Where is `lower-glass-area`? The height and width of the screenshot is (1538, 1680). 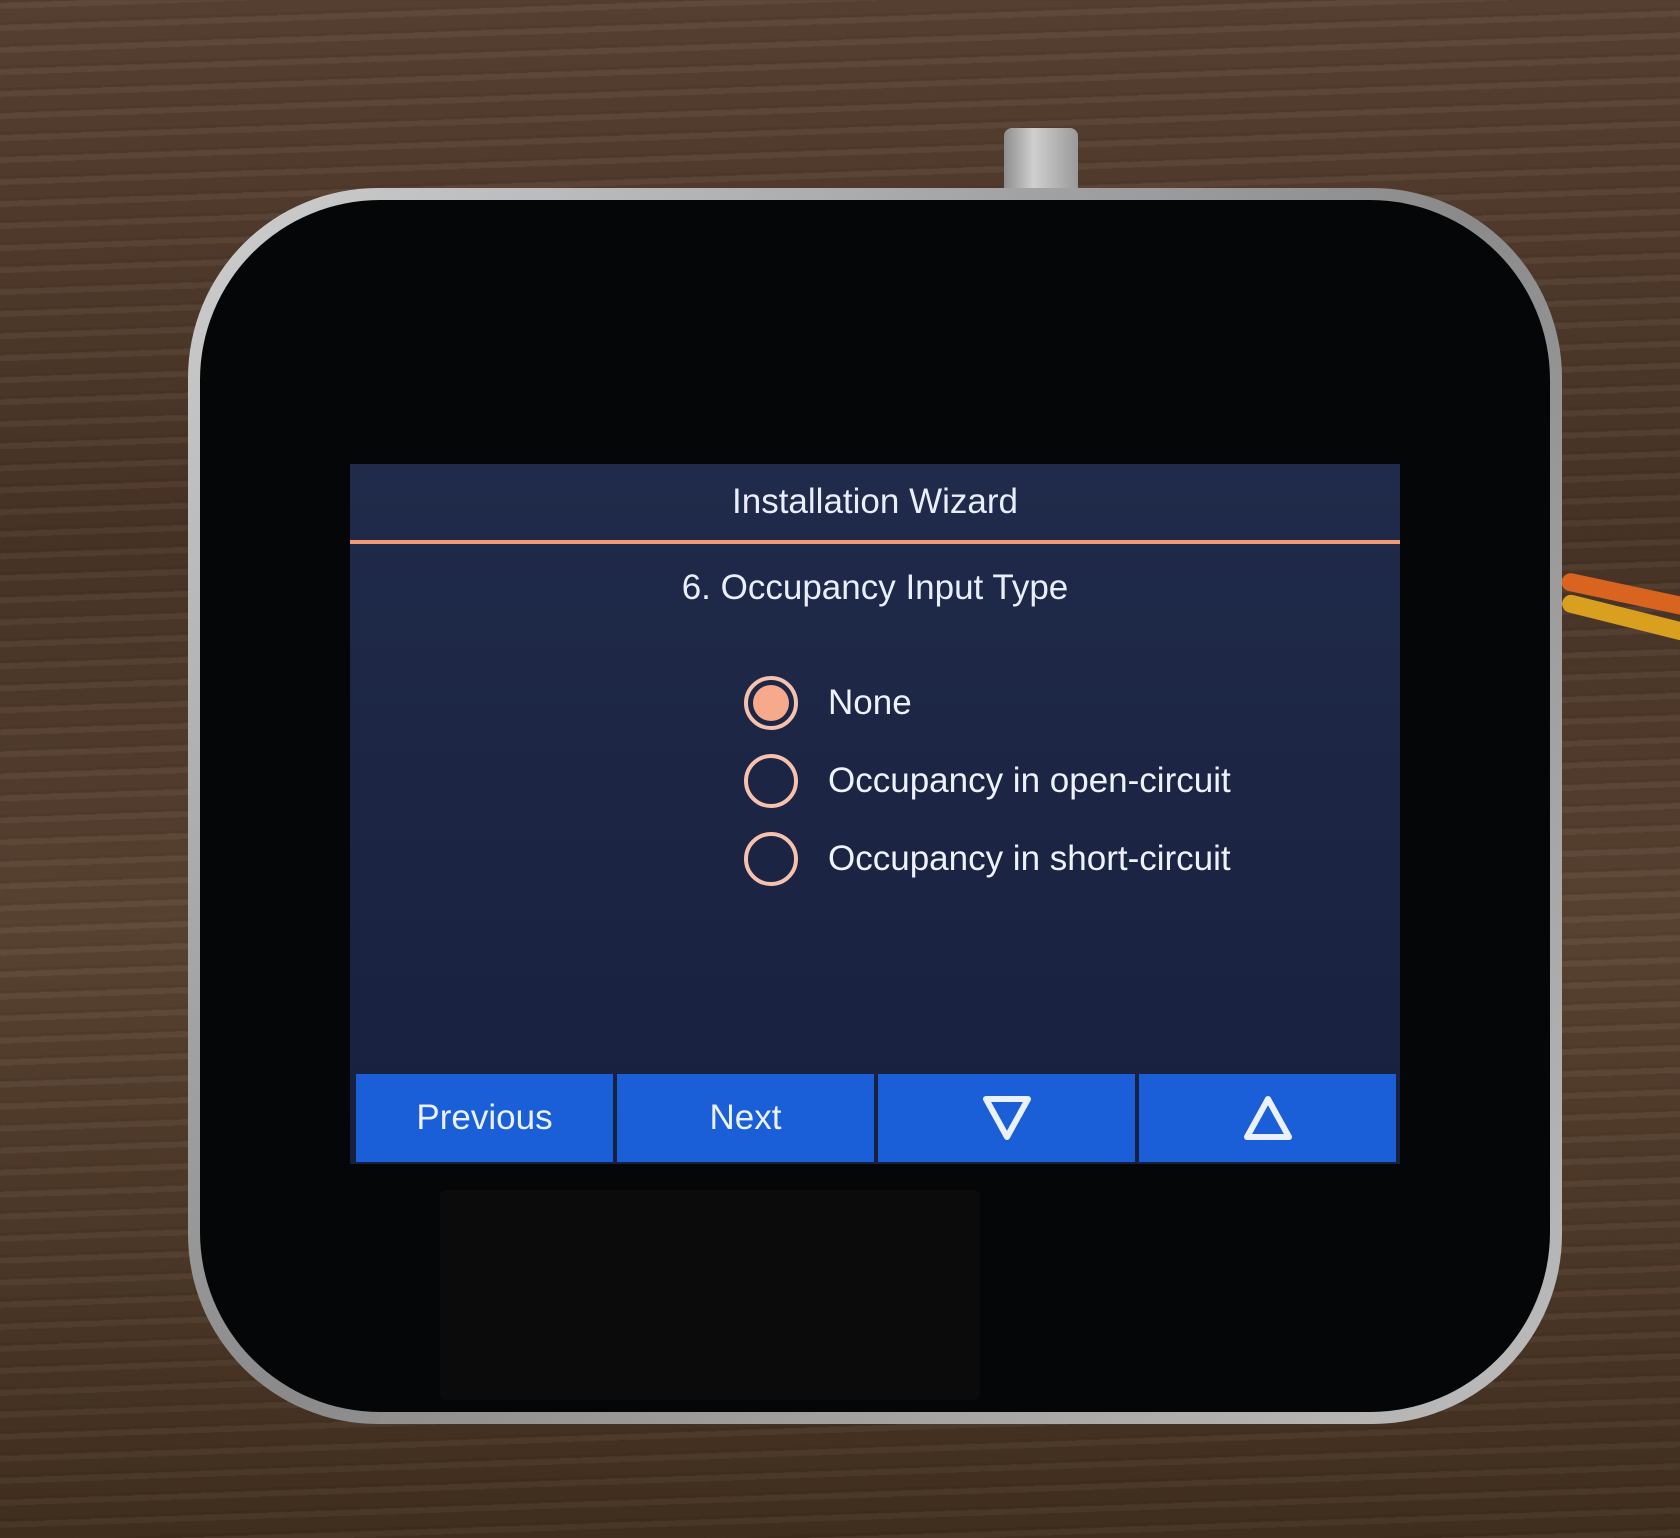
lower-glass-area is located at coordinates (710, 1295).